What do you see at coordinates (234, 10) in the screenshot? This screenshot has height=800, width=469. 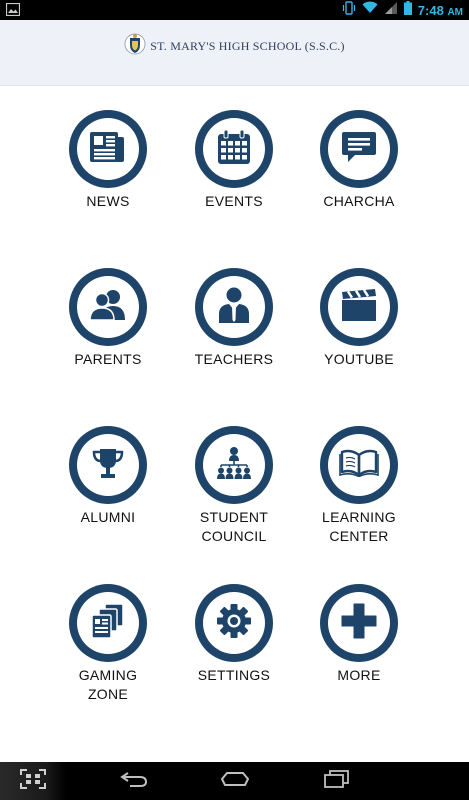 I see `status-bar: 7:48 AM` at bounding box center [234, 10].